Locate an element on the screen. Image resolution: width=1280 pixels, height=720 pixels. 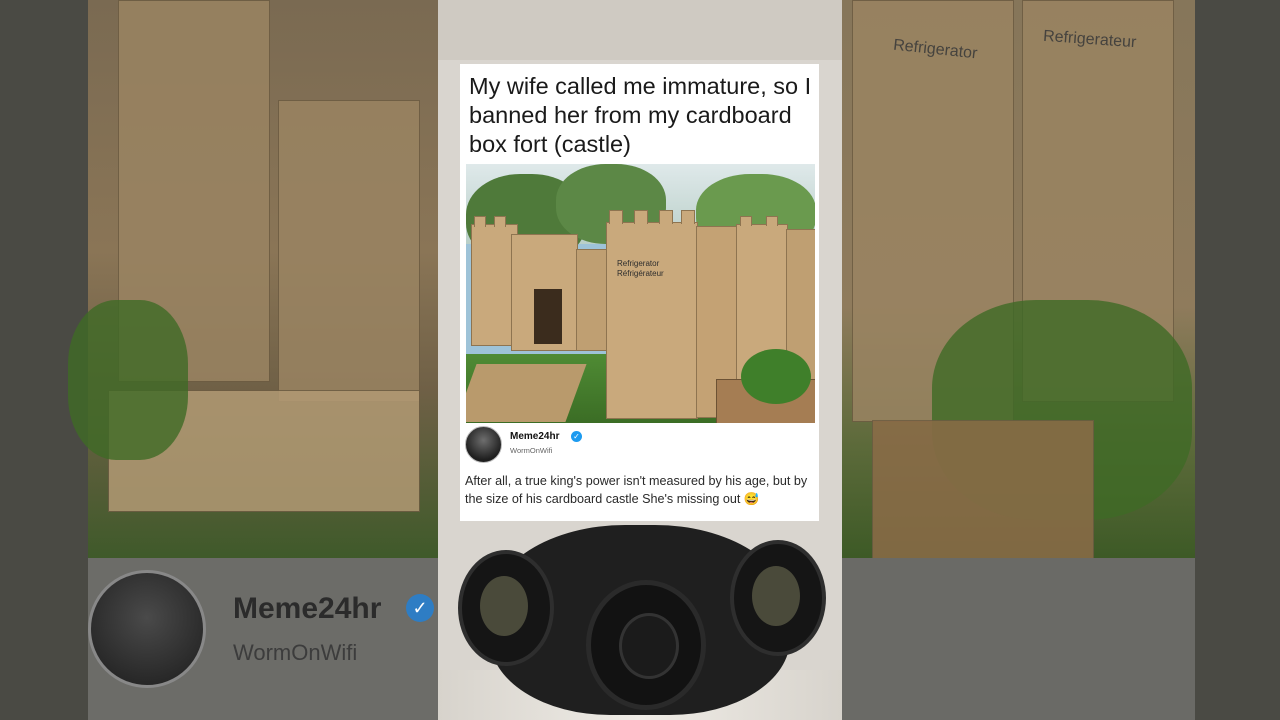
gas-mask-filter-left is located at coordinates (506, 608).